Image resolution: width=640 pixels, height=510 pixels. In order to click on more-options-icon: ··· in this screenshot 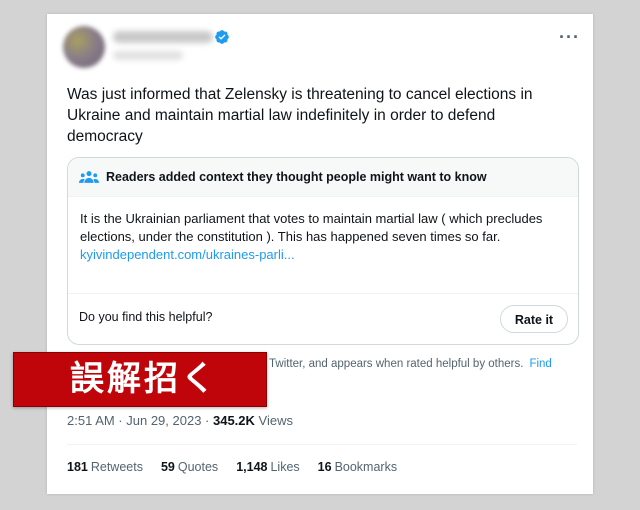, I will do `click(569, 37)`.